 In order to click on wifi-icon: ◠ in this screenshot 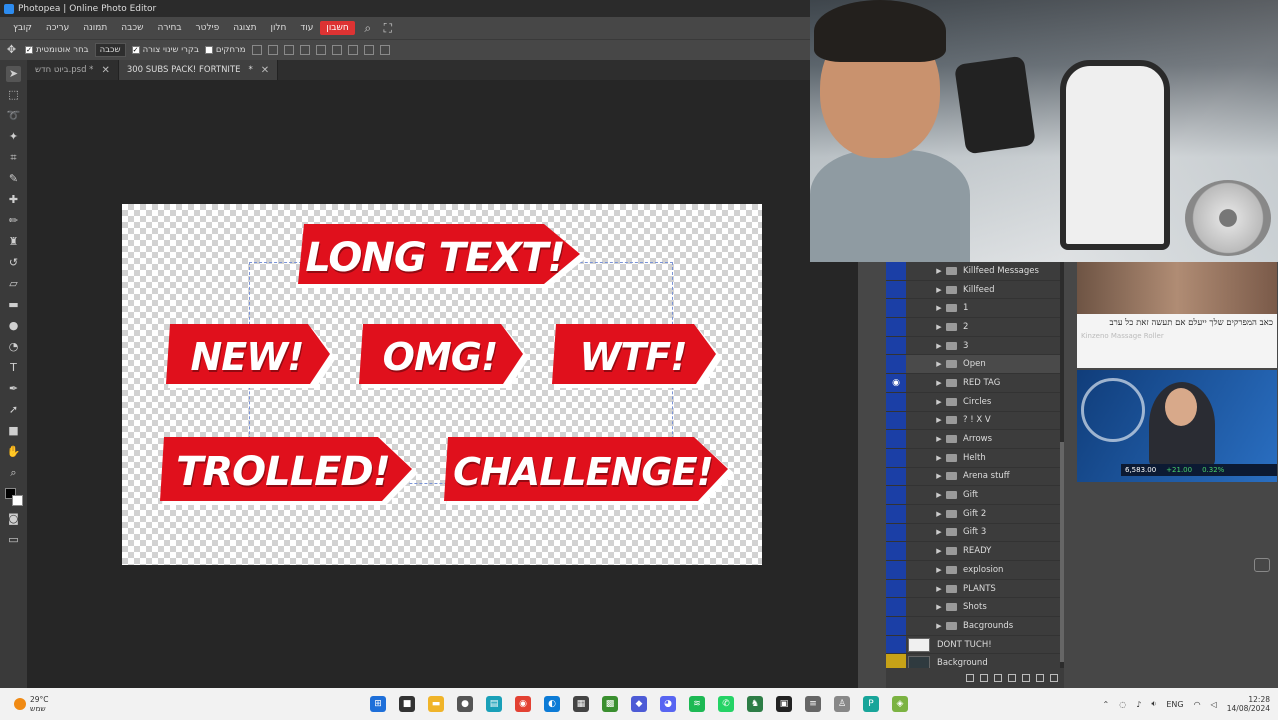, I will do `click(1197, 704)`.